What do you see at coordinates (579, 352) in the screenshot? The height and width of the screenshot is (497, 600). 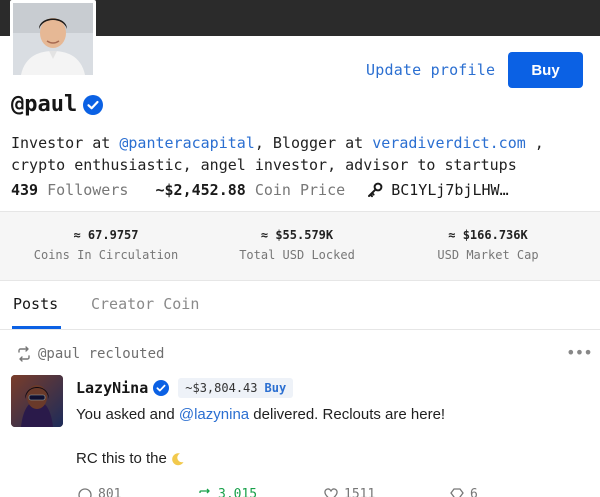 I see `post-more-options-icon: •••` at bounding box center [579, 352].